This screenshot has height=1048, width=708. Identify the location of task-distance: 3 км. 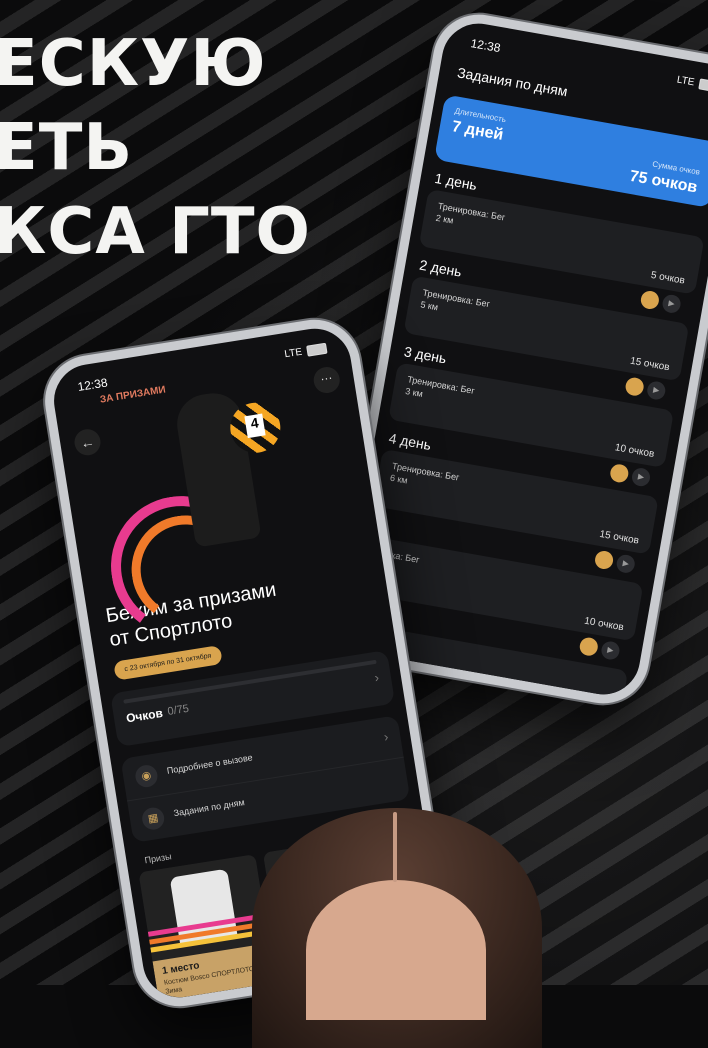
(414, 392).